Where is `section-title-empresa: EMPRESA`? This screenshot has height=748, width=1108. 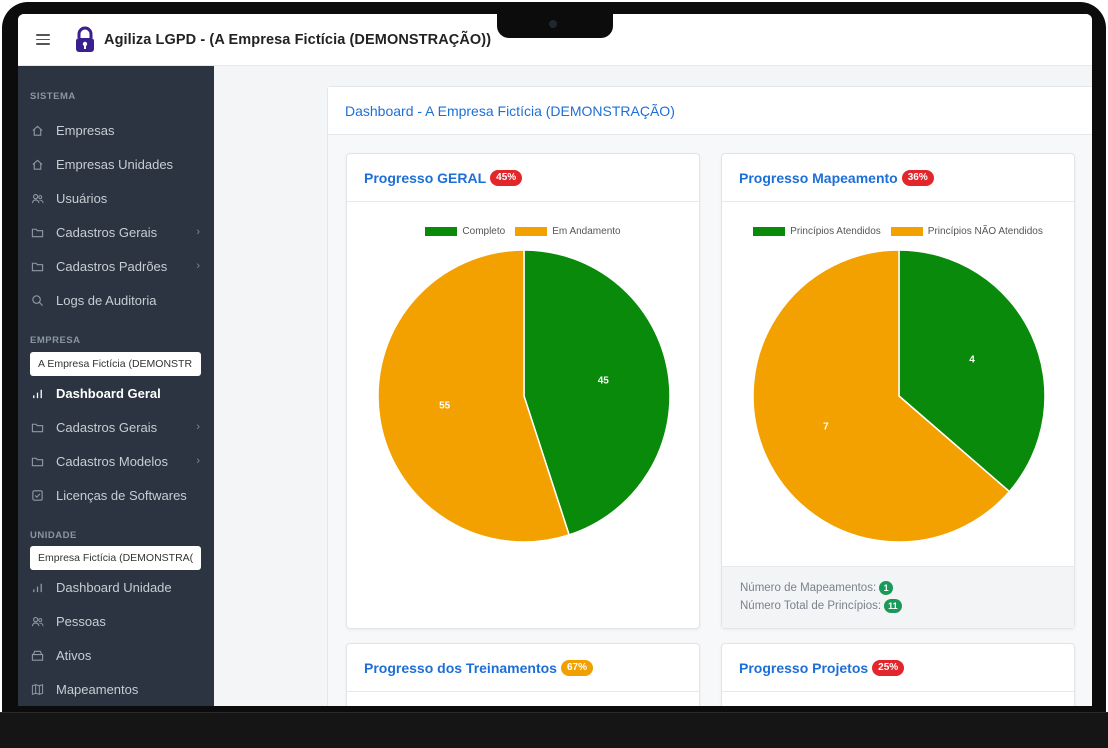 section-title-empresa: EMPRESA is located at coordinates (55, 340).